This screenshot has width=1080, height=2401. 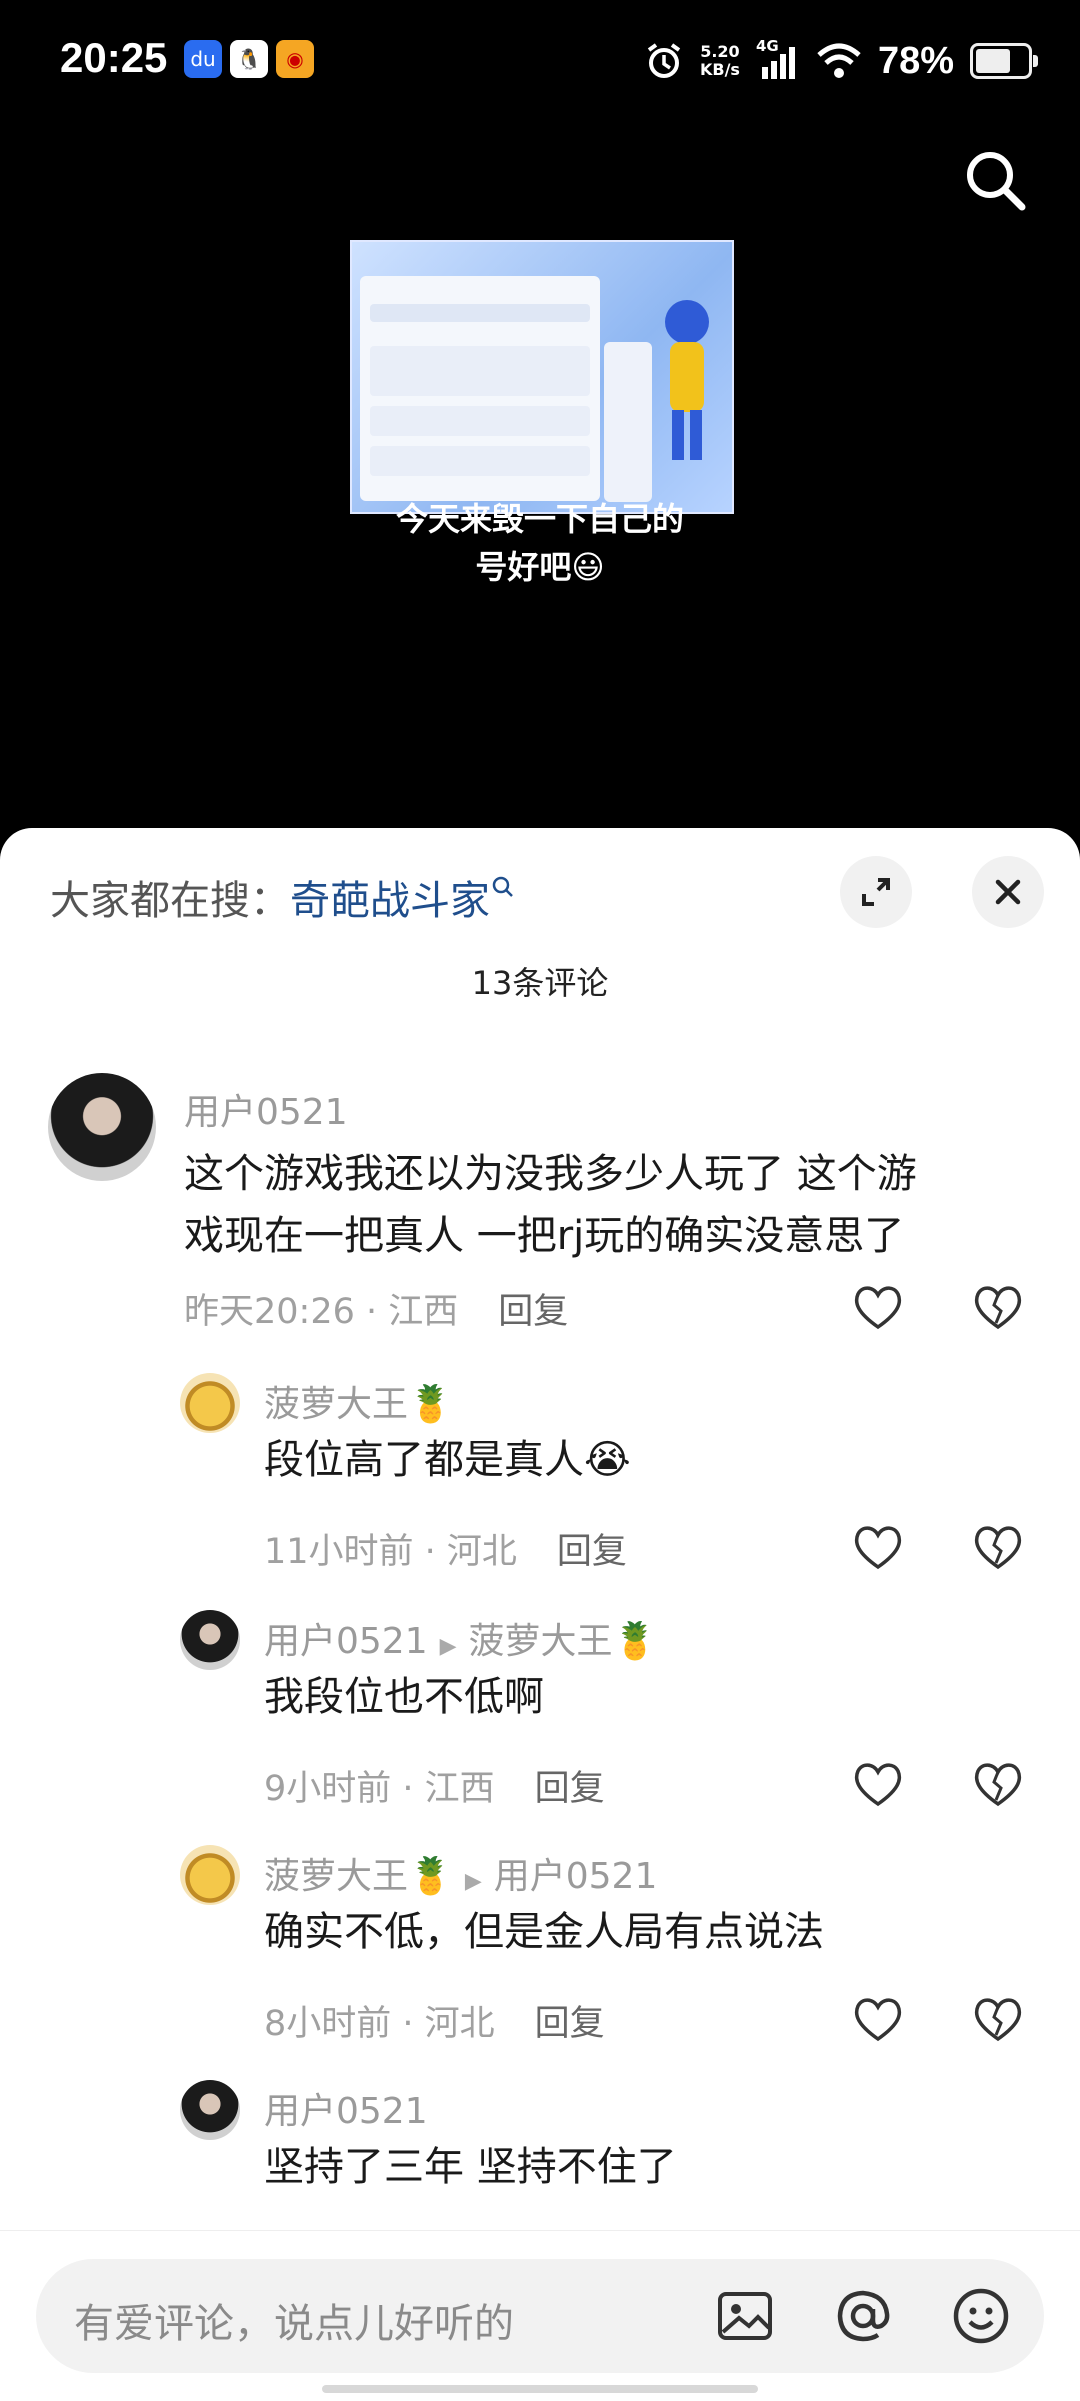 I want to click on comment-count: 13条评论, so click(x=540, y=983).